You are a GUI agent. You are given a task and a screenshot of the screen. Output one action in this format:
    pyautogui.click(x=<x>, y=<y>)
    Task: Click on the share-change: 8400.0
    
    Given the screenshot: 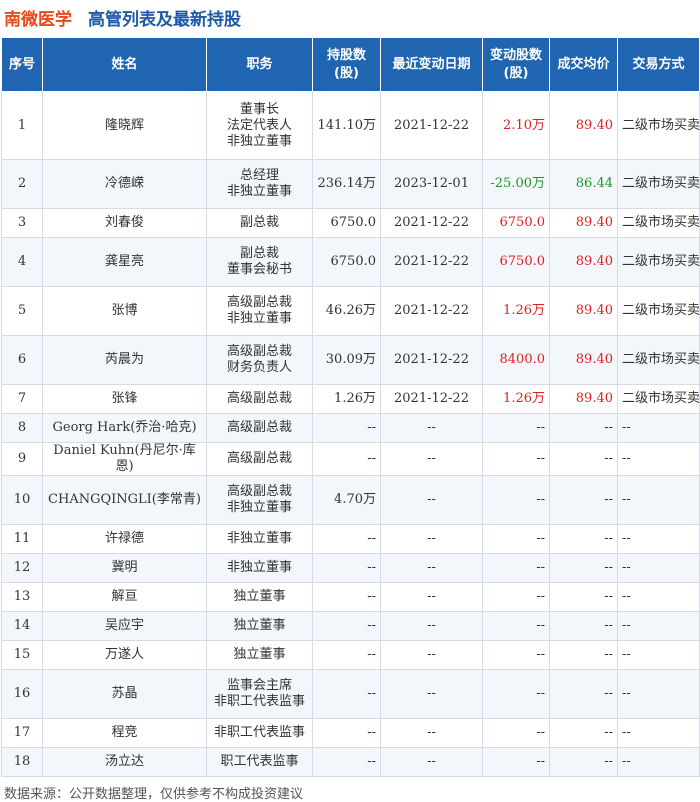 What is the action you would take?
    pyautogui.click(x=516, y=360)
    